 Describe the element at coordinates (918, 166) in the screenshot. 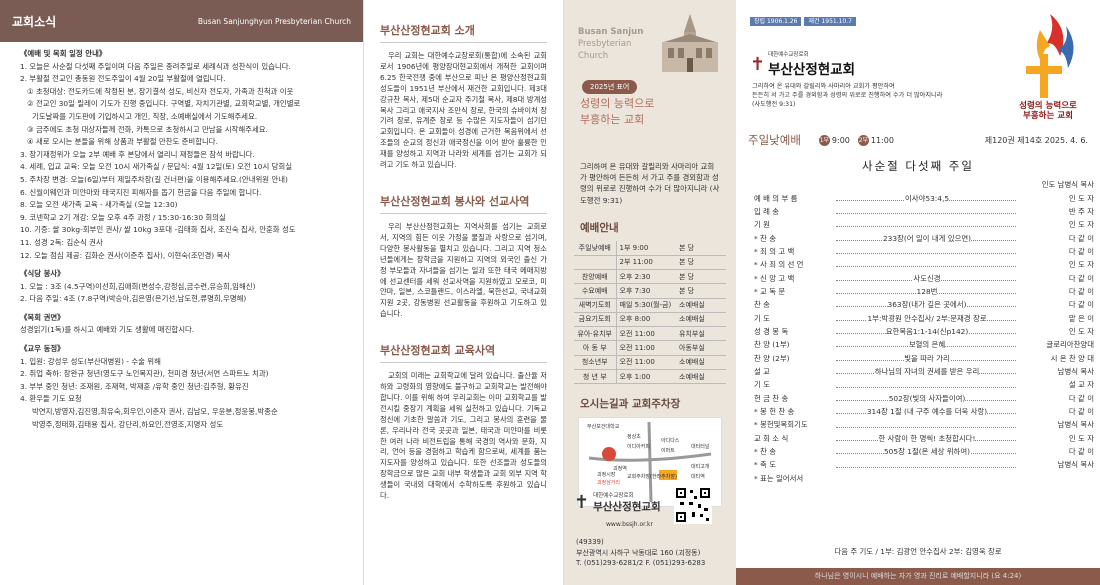

I see `sunday-title: 사순절 다섯째 주일` at that location.